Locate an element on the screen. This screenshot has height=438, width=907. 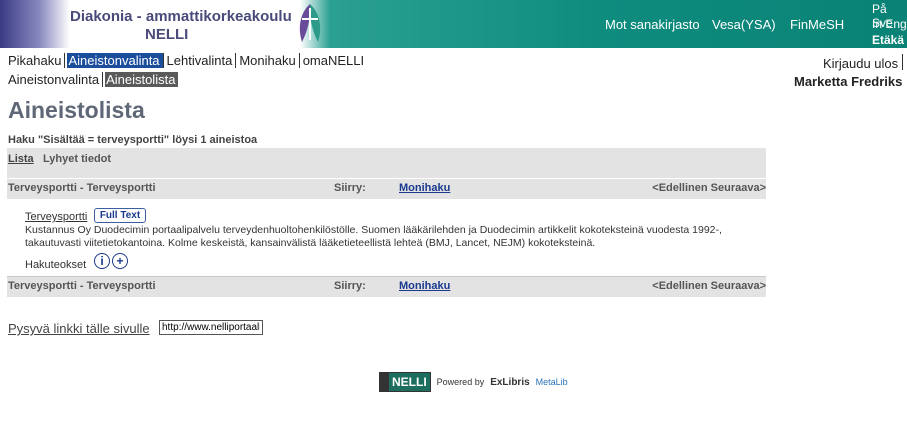
view-brief-link: Lyhyet tiedot is located at coordinates (77, 159).